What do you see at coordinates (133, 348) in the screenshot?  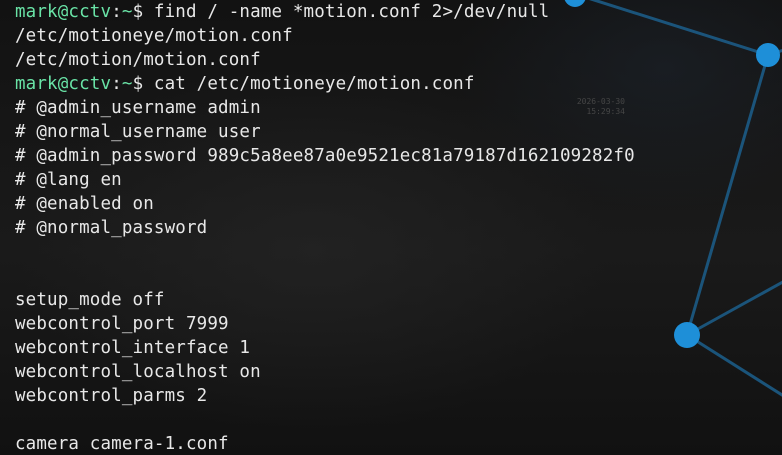 I see `output-line: webcontrol_interface 1` at bounding box center [133, 348].